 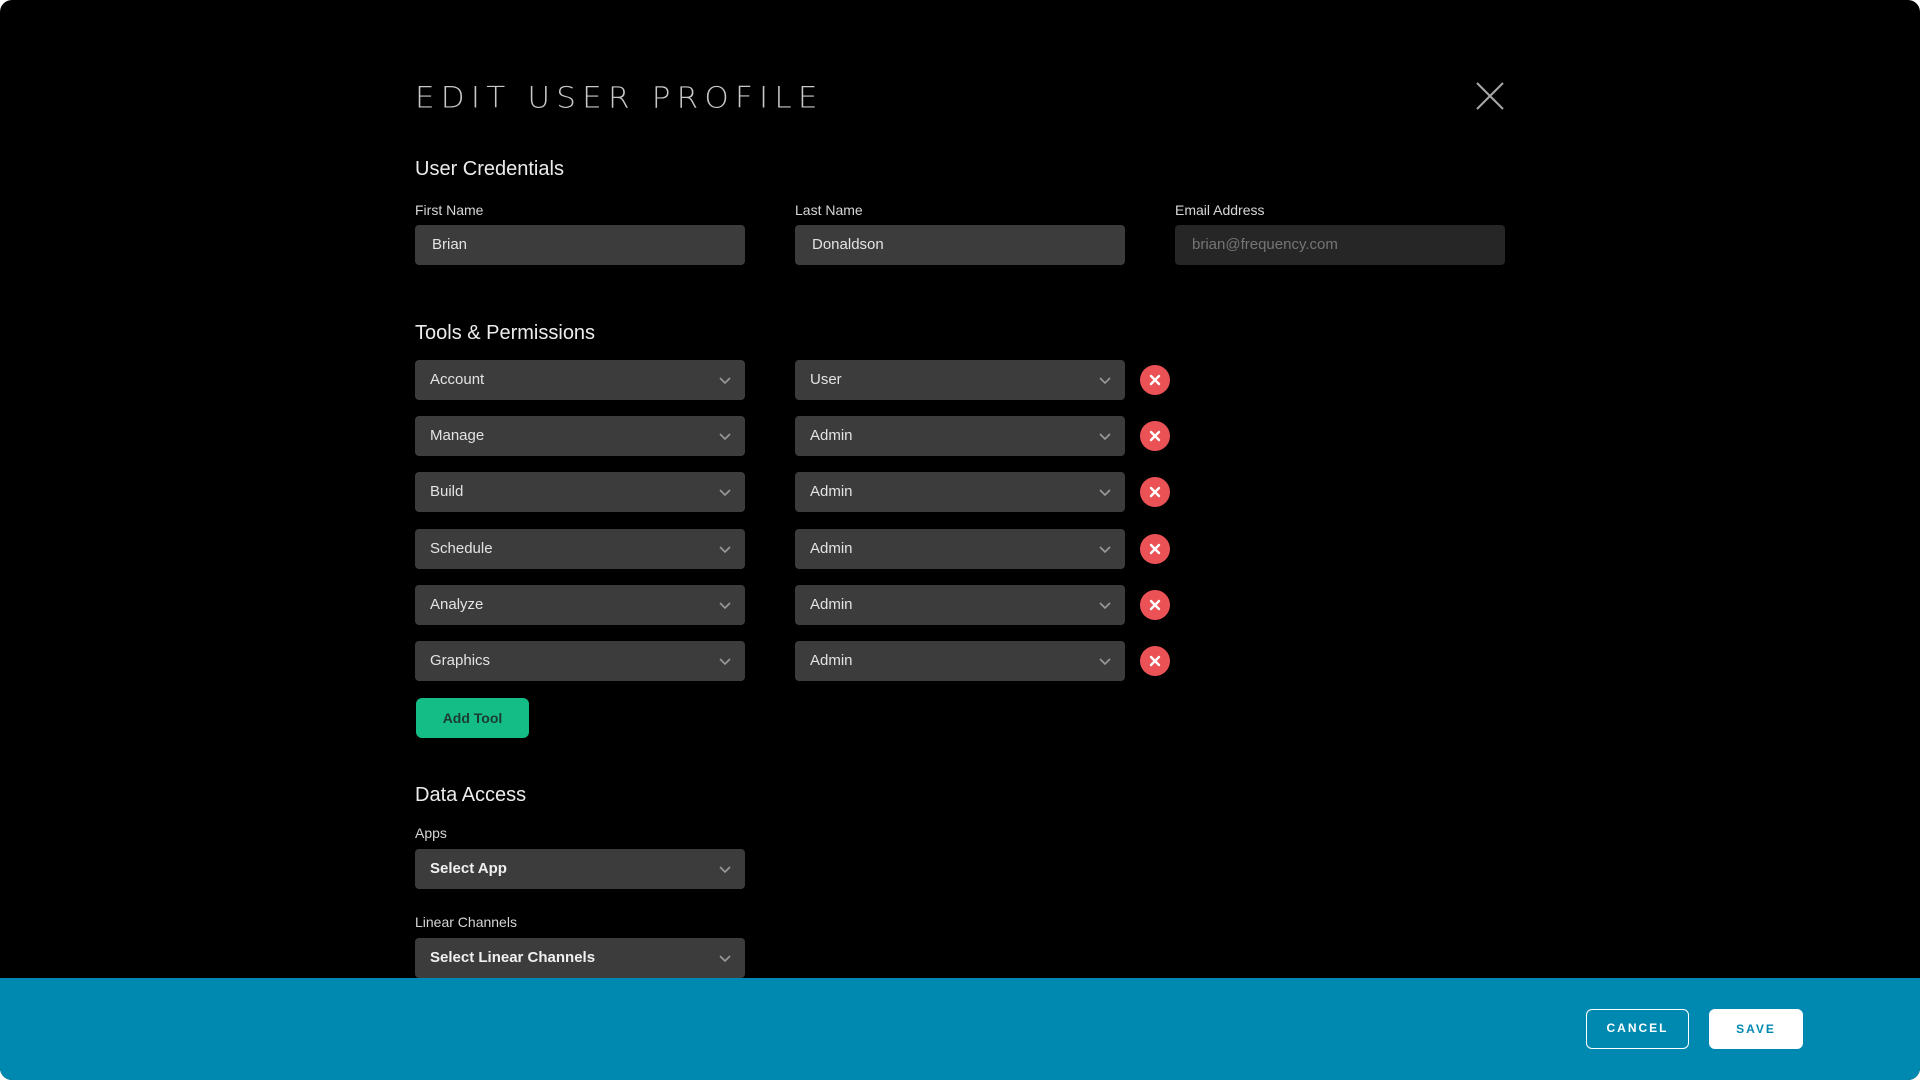 What do you see at coordinates (513, 957) in the screenshot?
I see `linear-channels-select-value: Select Linear Channels` at bounding box center [513, 957].